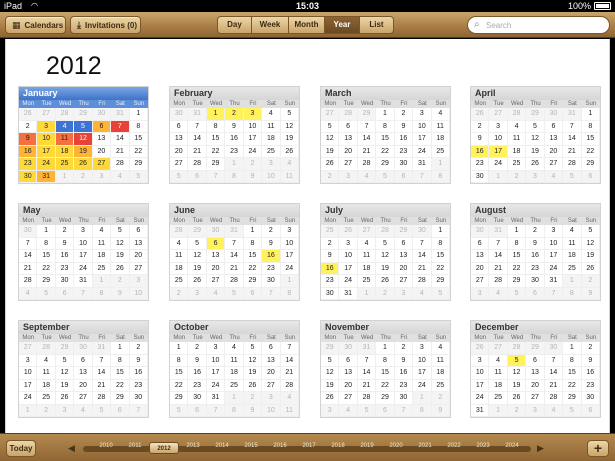  What do you see at coordinates (535, 398) in the screenshot?
I see `day-cell: 27` at bounding box center [535, 398].